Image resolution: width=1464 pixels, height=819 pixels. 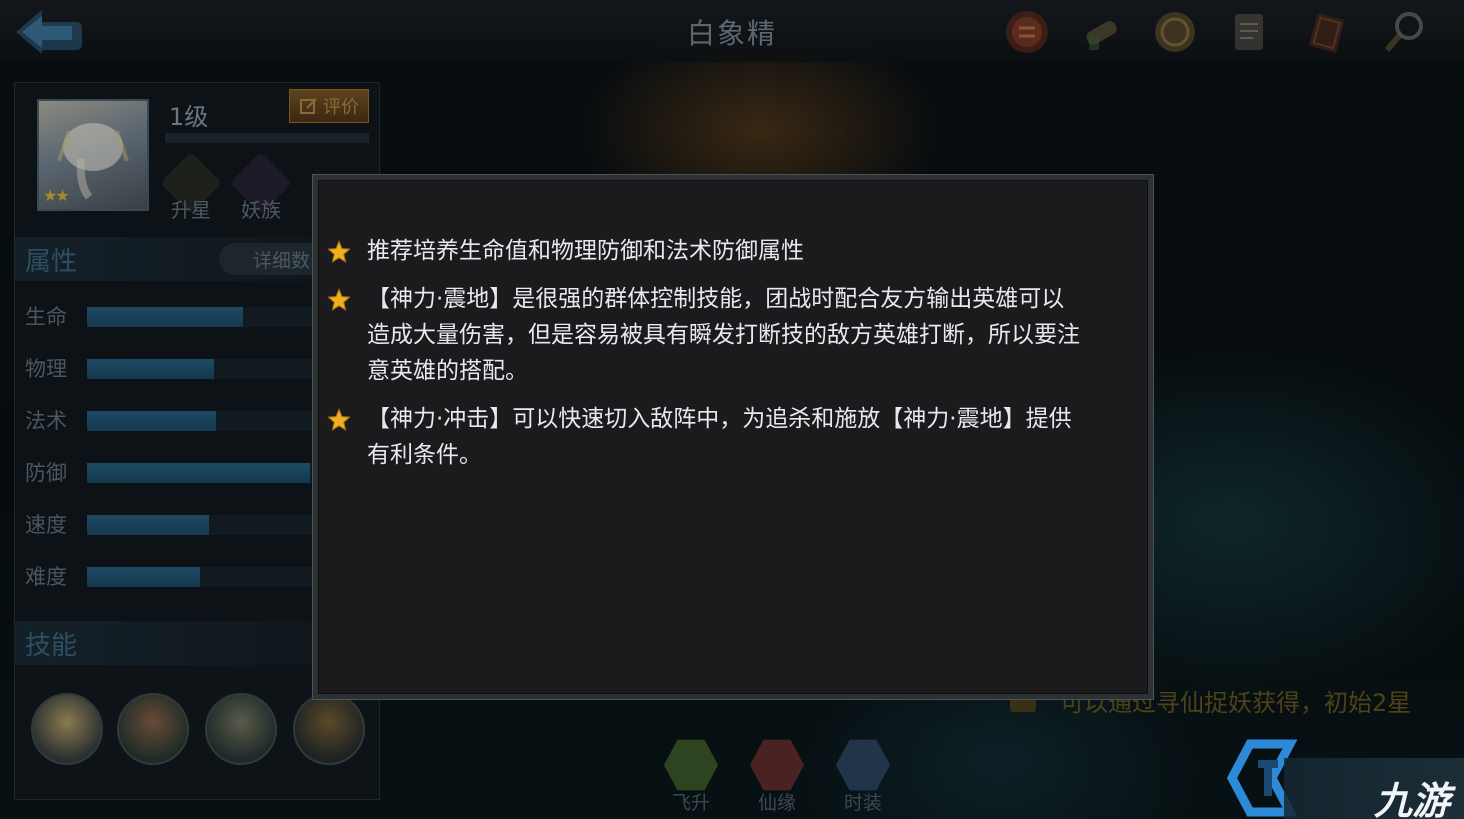 I want to click on attribute-label: 难度, so click(x=46, y=577).